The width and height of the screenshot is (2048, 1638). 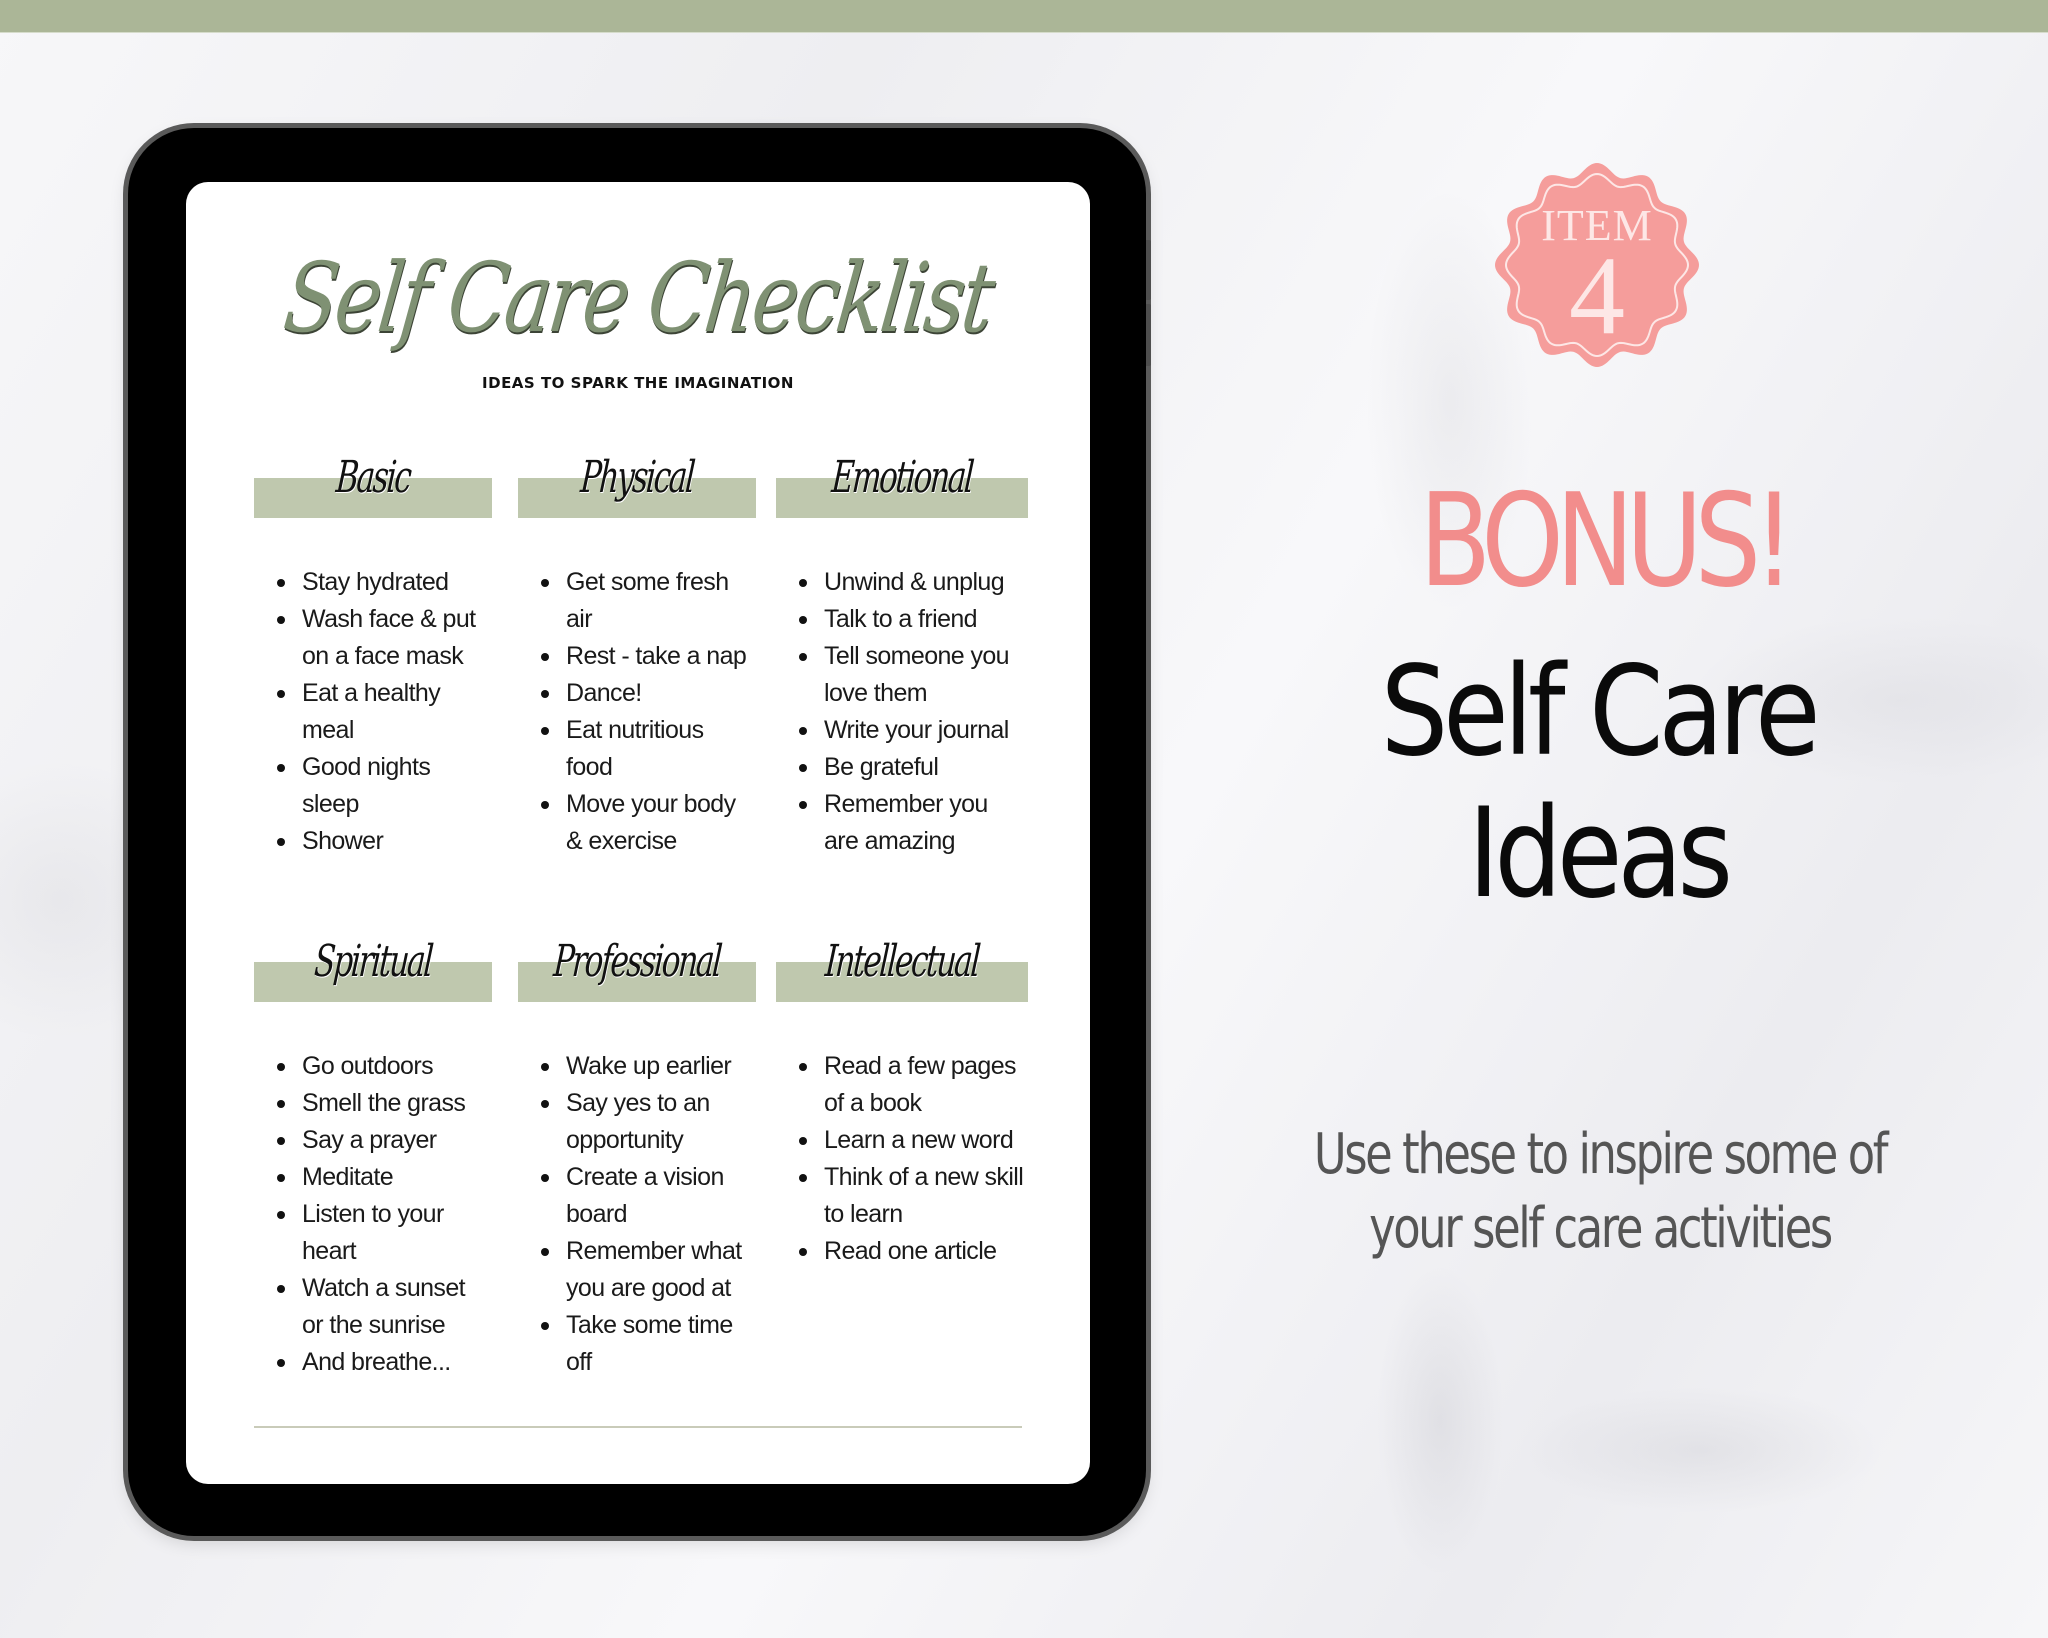 I want to click on tagline-line-1: Use these to inspire some of, so click(x=1601, y=1154).